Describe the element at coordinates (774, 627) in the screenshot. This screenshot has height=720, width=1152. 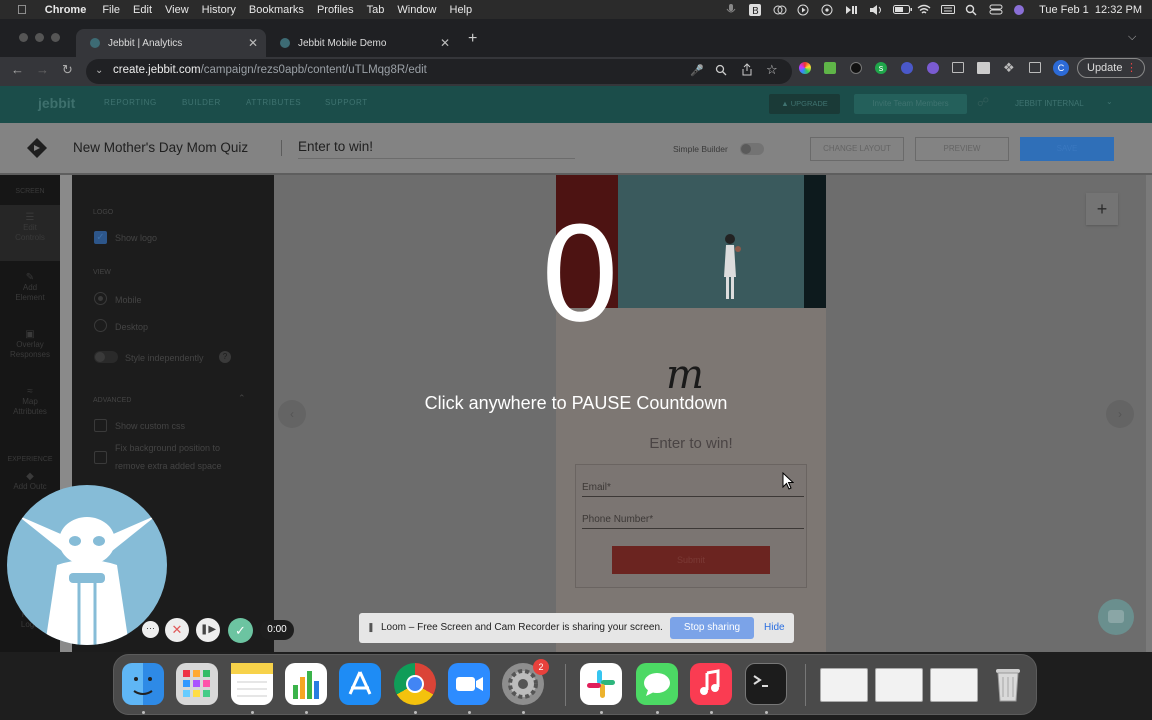
I see `hide-button: Hide` at that location.